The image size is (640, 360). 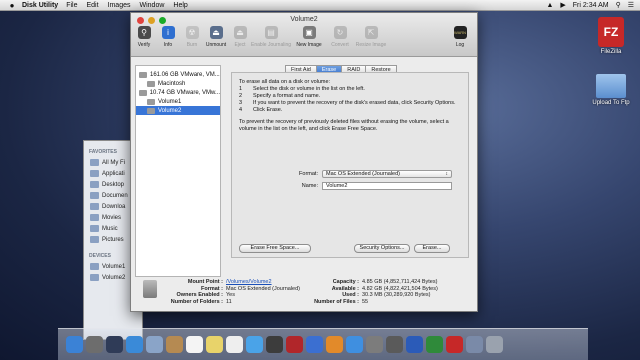 What do you see at coordinates (110, 228) in the screenshot?
I see `finder-item-label: Music` at bounding box center [110, 228].